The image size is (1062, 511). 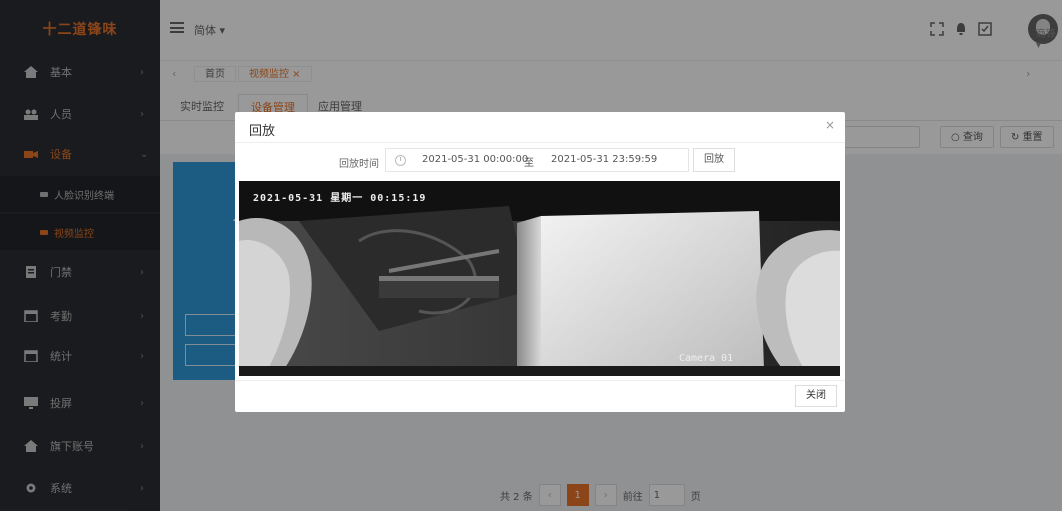 I want to click on modal-title: 回放, so click(x=262, y=131).